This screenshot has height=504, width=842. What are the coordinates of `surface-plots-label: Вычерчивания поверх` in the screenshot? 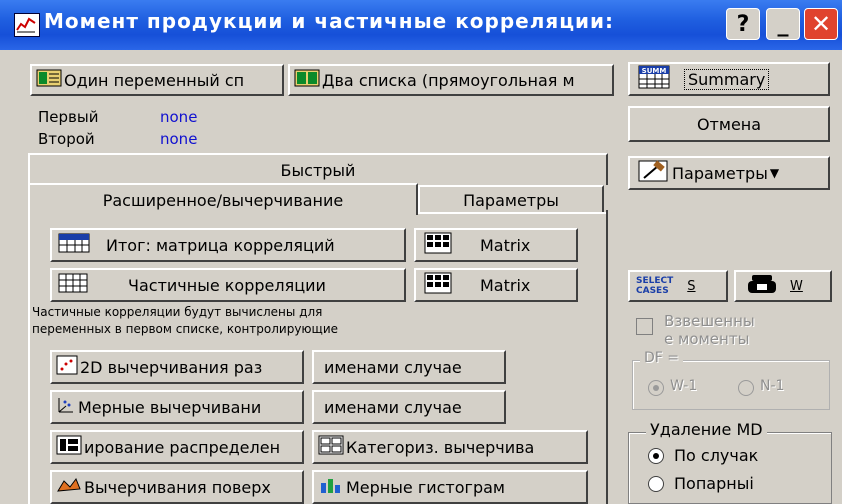 It's located at (177, 487).